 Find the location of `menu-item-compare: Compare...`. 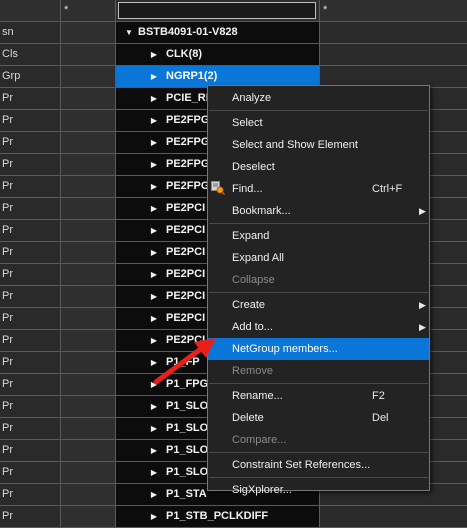

menu-item-compare: Compare... is located at coordinates (318, 440).